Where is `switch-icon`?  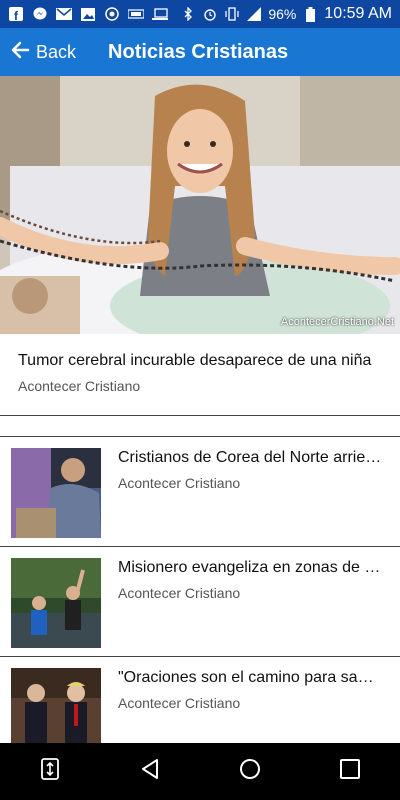
switch-icon is located at coordinates (50, 771).